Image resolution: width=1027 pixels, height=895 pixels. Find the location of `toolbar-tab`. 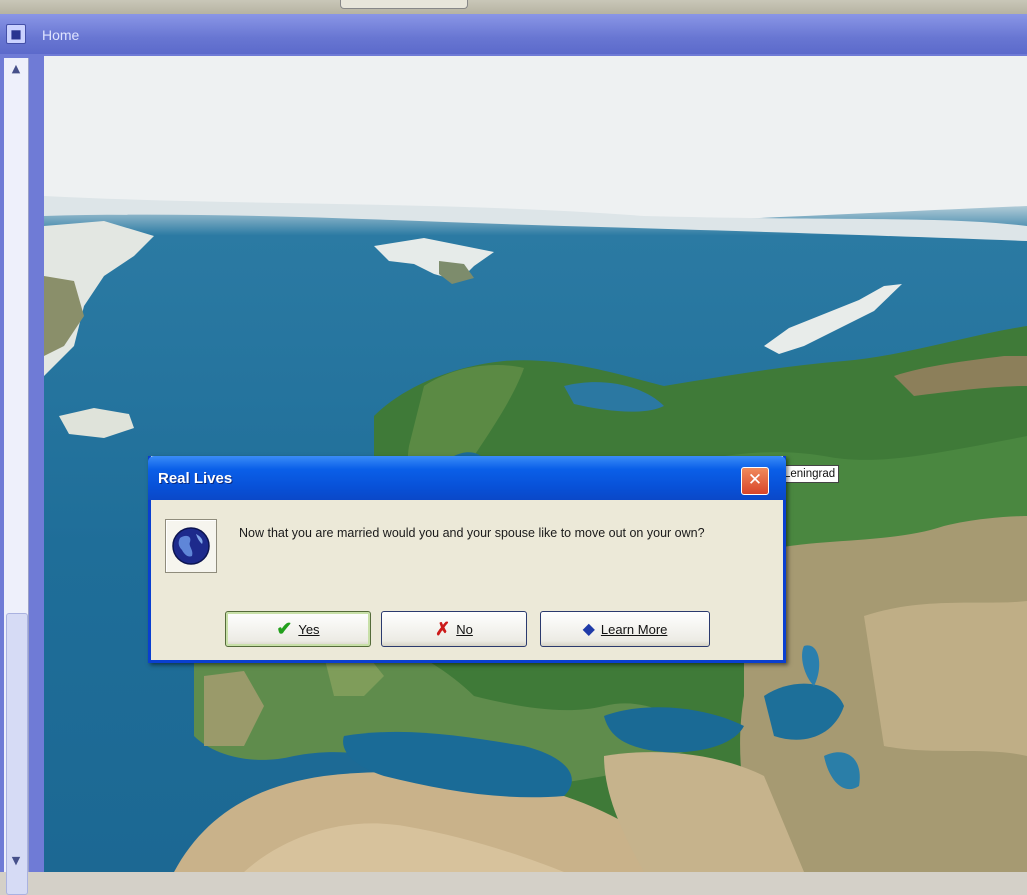

toolbar-tab is located at coordinates (404, 4).